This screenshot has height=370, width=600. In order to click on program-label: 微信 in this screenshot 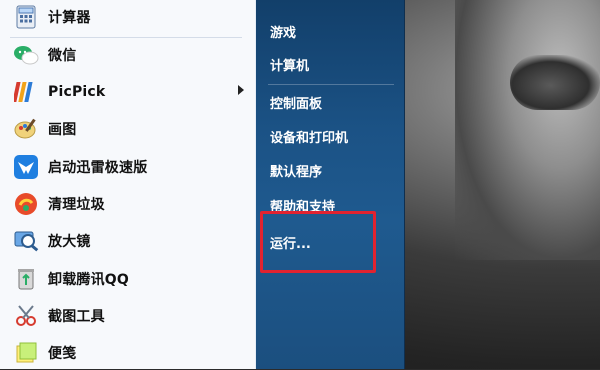, I will do `click(62, 56)`.